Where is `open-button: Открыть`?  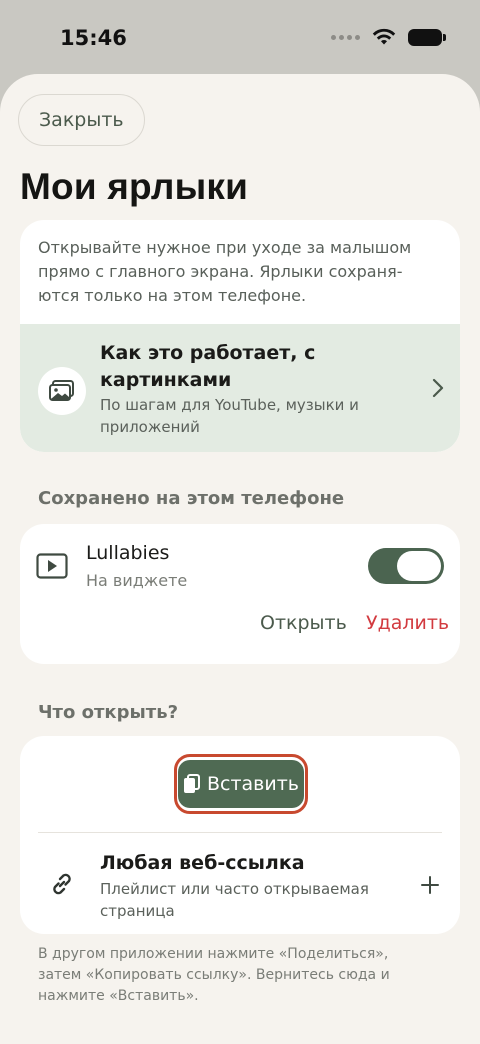
open-button: Открыть is located at coordinates (303, 623).